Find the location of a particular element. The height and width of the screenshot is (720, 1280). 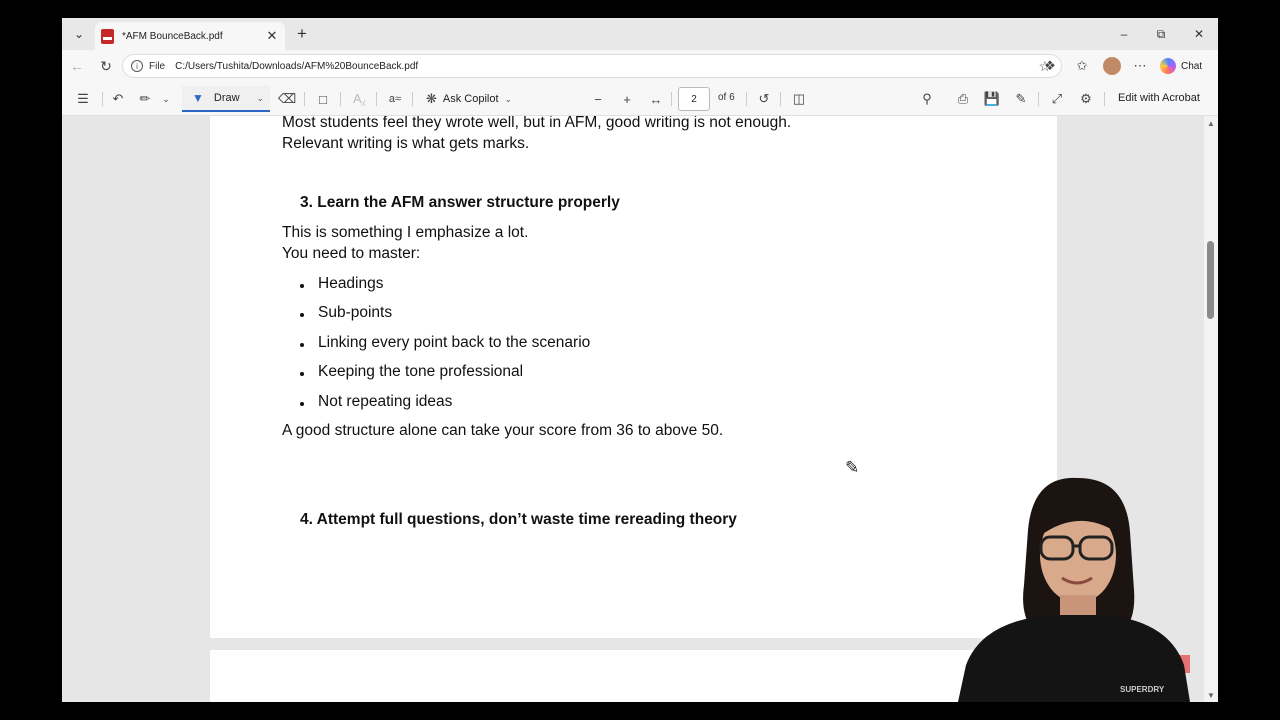

tab-actions-chevron-icon: ⌄ is located at coordinates (79, 34).